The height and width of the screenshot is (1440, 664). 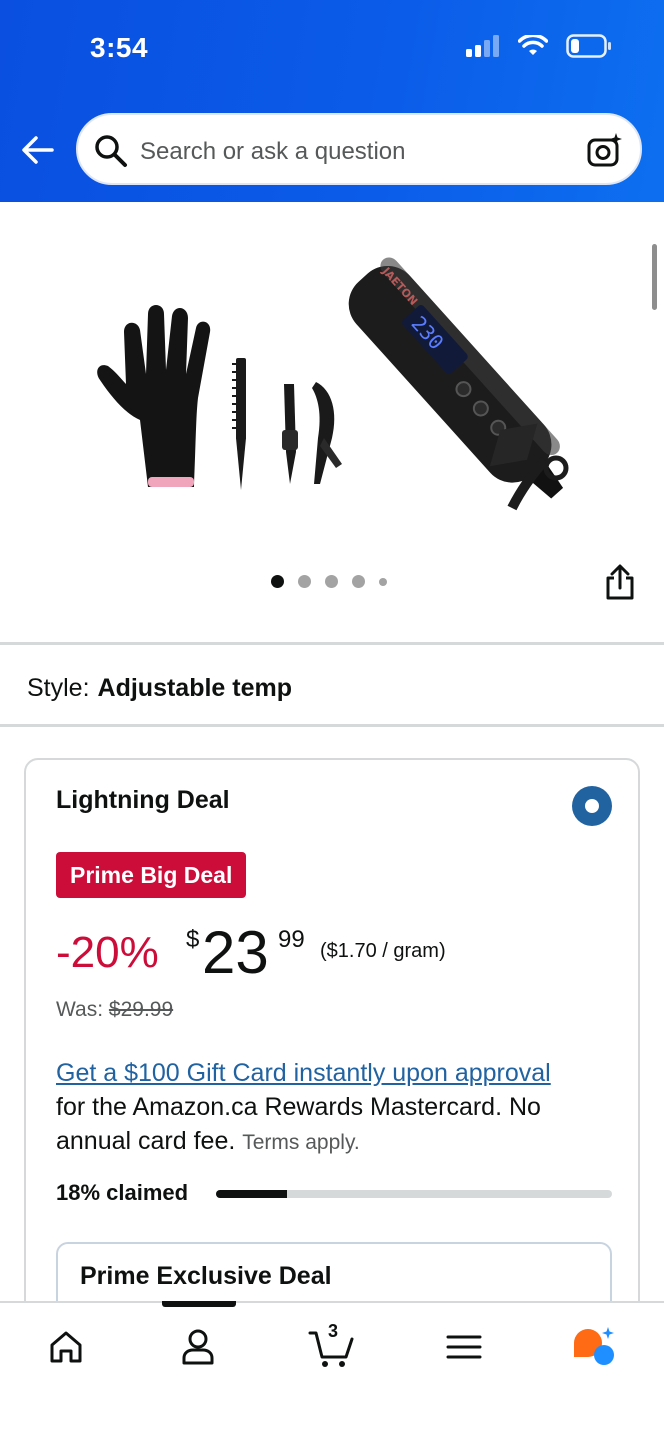 I want to click on search-input: Search or ask a question, so click(x=273, y=152).